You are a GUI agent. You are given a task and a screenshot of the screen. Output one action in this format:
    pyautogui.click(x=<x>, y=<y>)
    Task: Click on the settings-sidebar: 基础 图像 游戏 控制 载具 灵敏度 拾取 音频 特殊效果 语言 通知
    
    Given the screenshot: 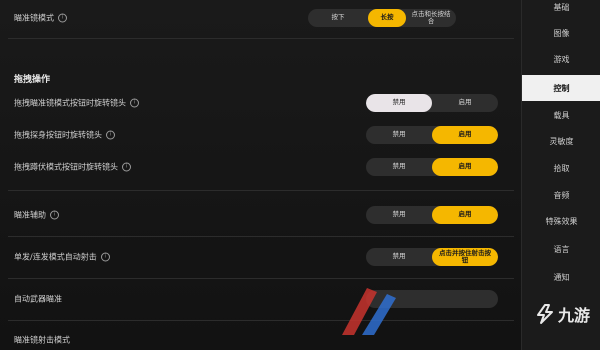 What is the action you would take?
    pyautogui.click(x=560, y=175)
    